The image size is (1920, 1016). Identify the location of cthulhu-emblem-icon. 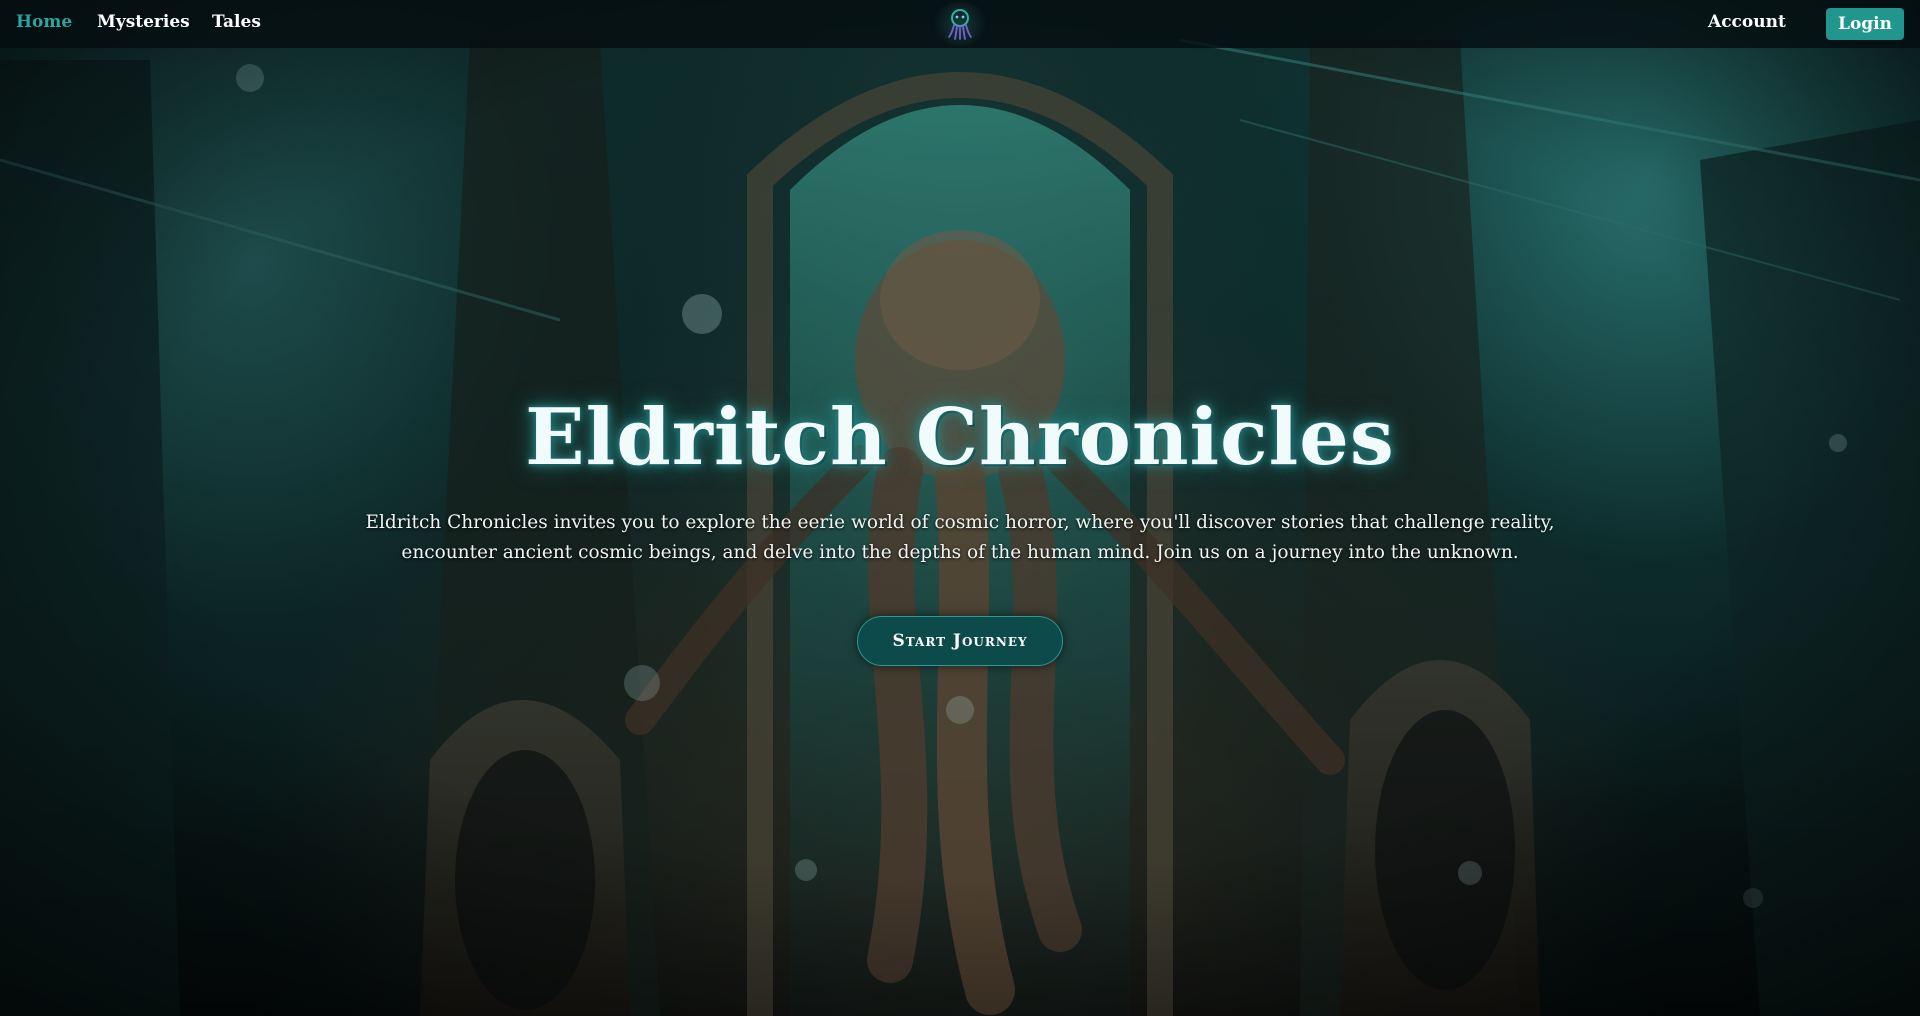
(960, 24).